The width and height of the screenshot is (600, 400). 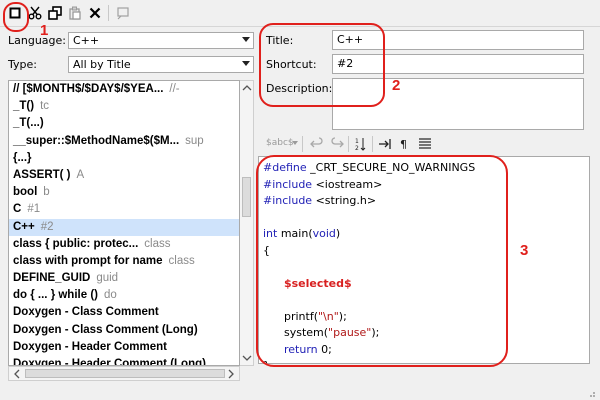 What do you see at coordinates (247, 88) in the screenshot?
I see `scroll-up-icon` at bounding box center [247, 88].